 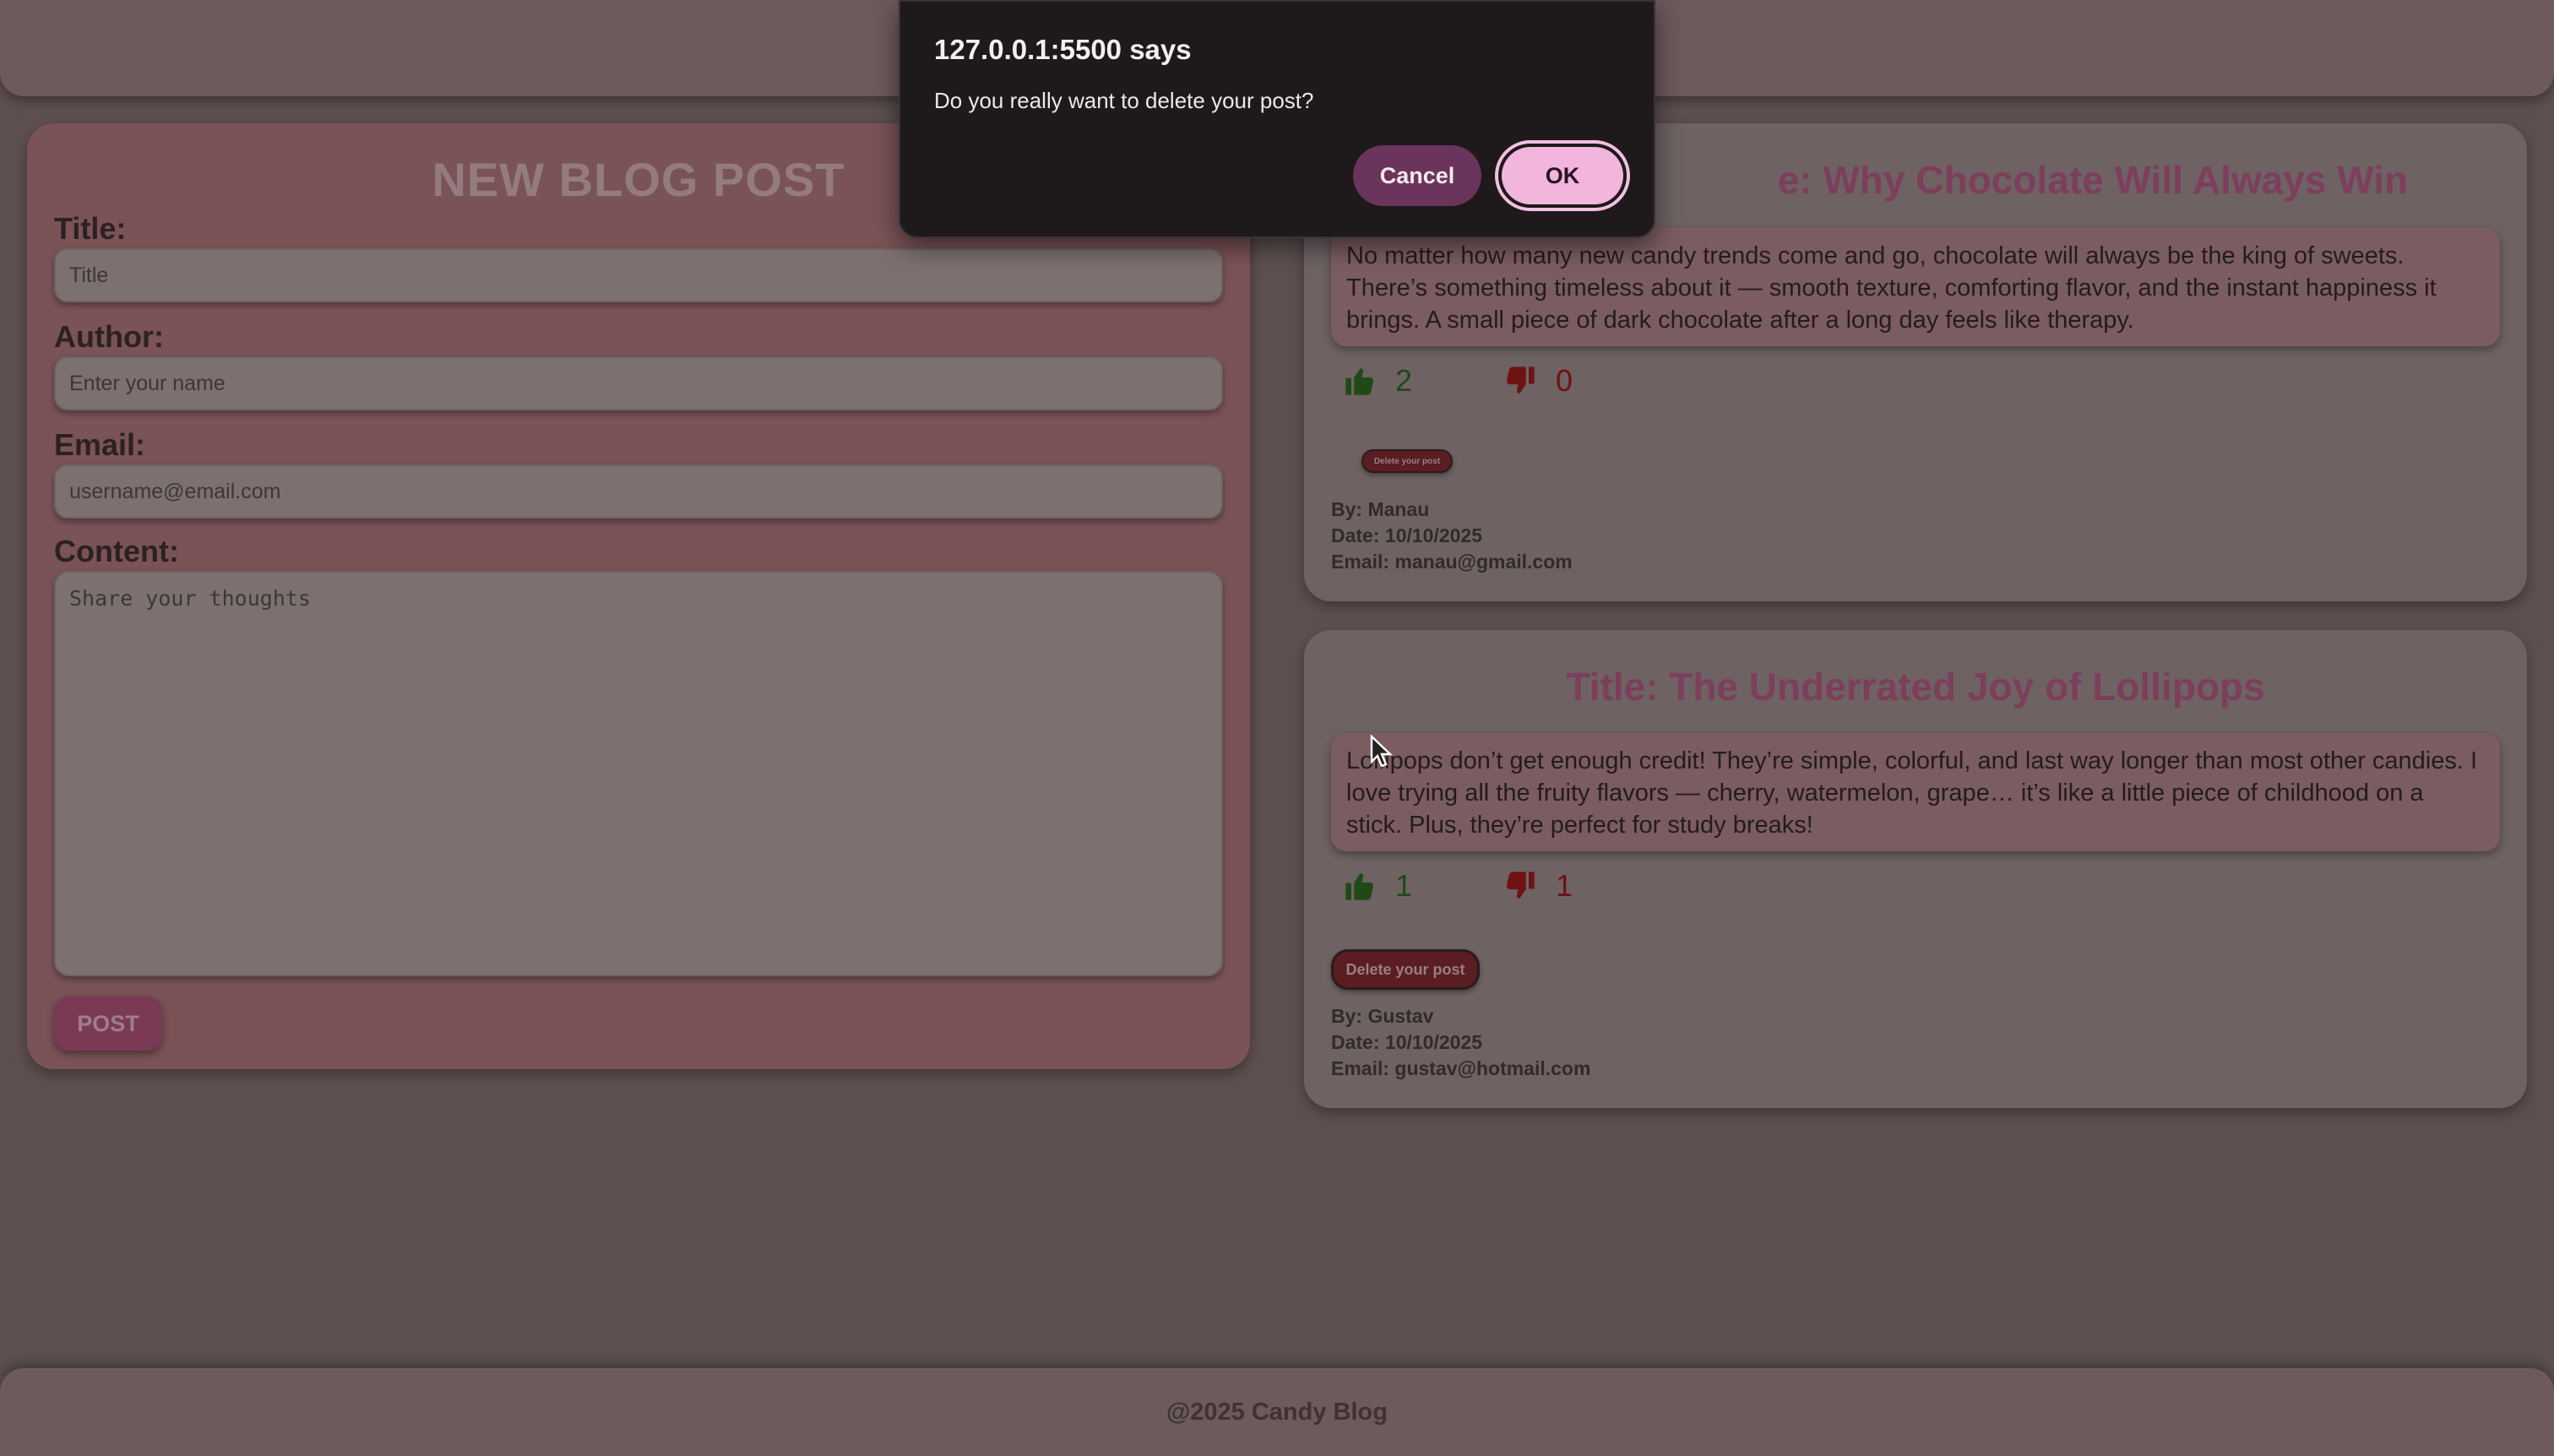 What do you see at coordinates (175, 491) in the screenshot?
I see `email-placeholder: username@email.com` at bounding box center [175, 491].